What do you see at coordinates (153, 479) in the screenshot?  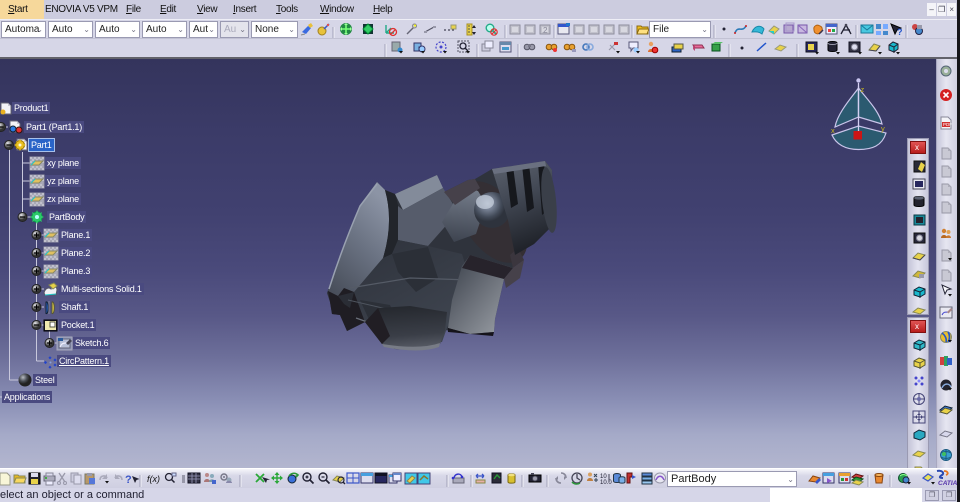 I see `svg-text: f(x)` at bounding box center [153, 479].